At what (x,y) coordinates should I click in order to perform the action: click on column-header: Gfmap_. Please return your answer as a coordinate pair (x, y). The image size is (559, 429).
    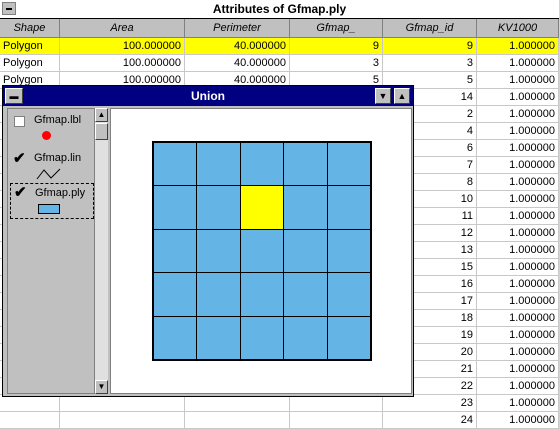
    Looking at the image, I should click on (336, 28).